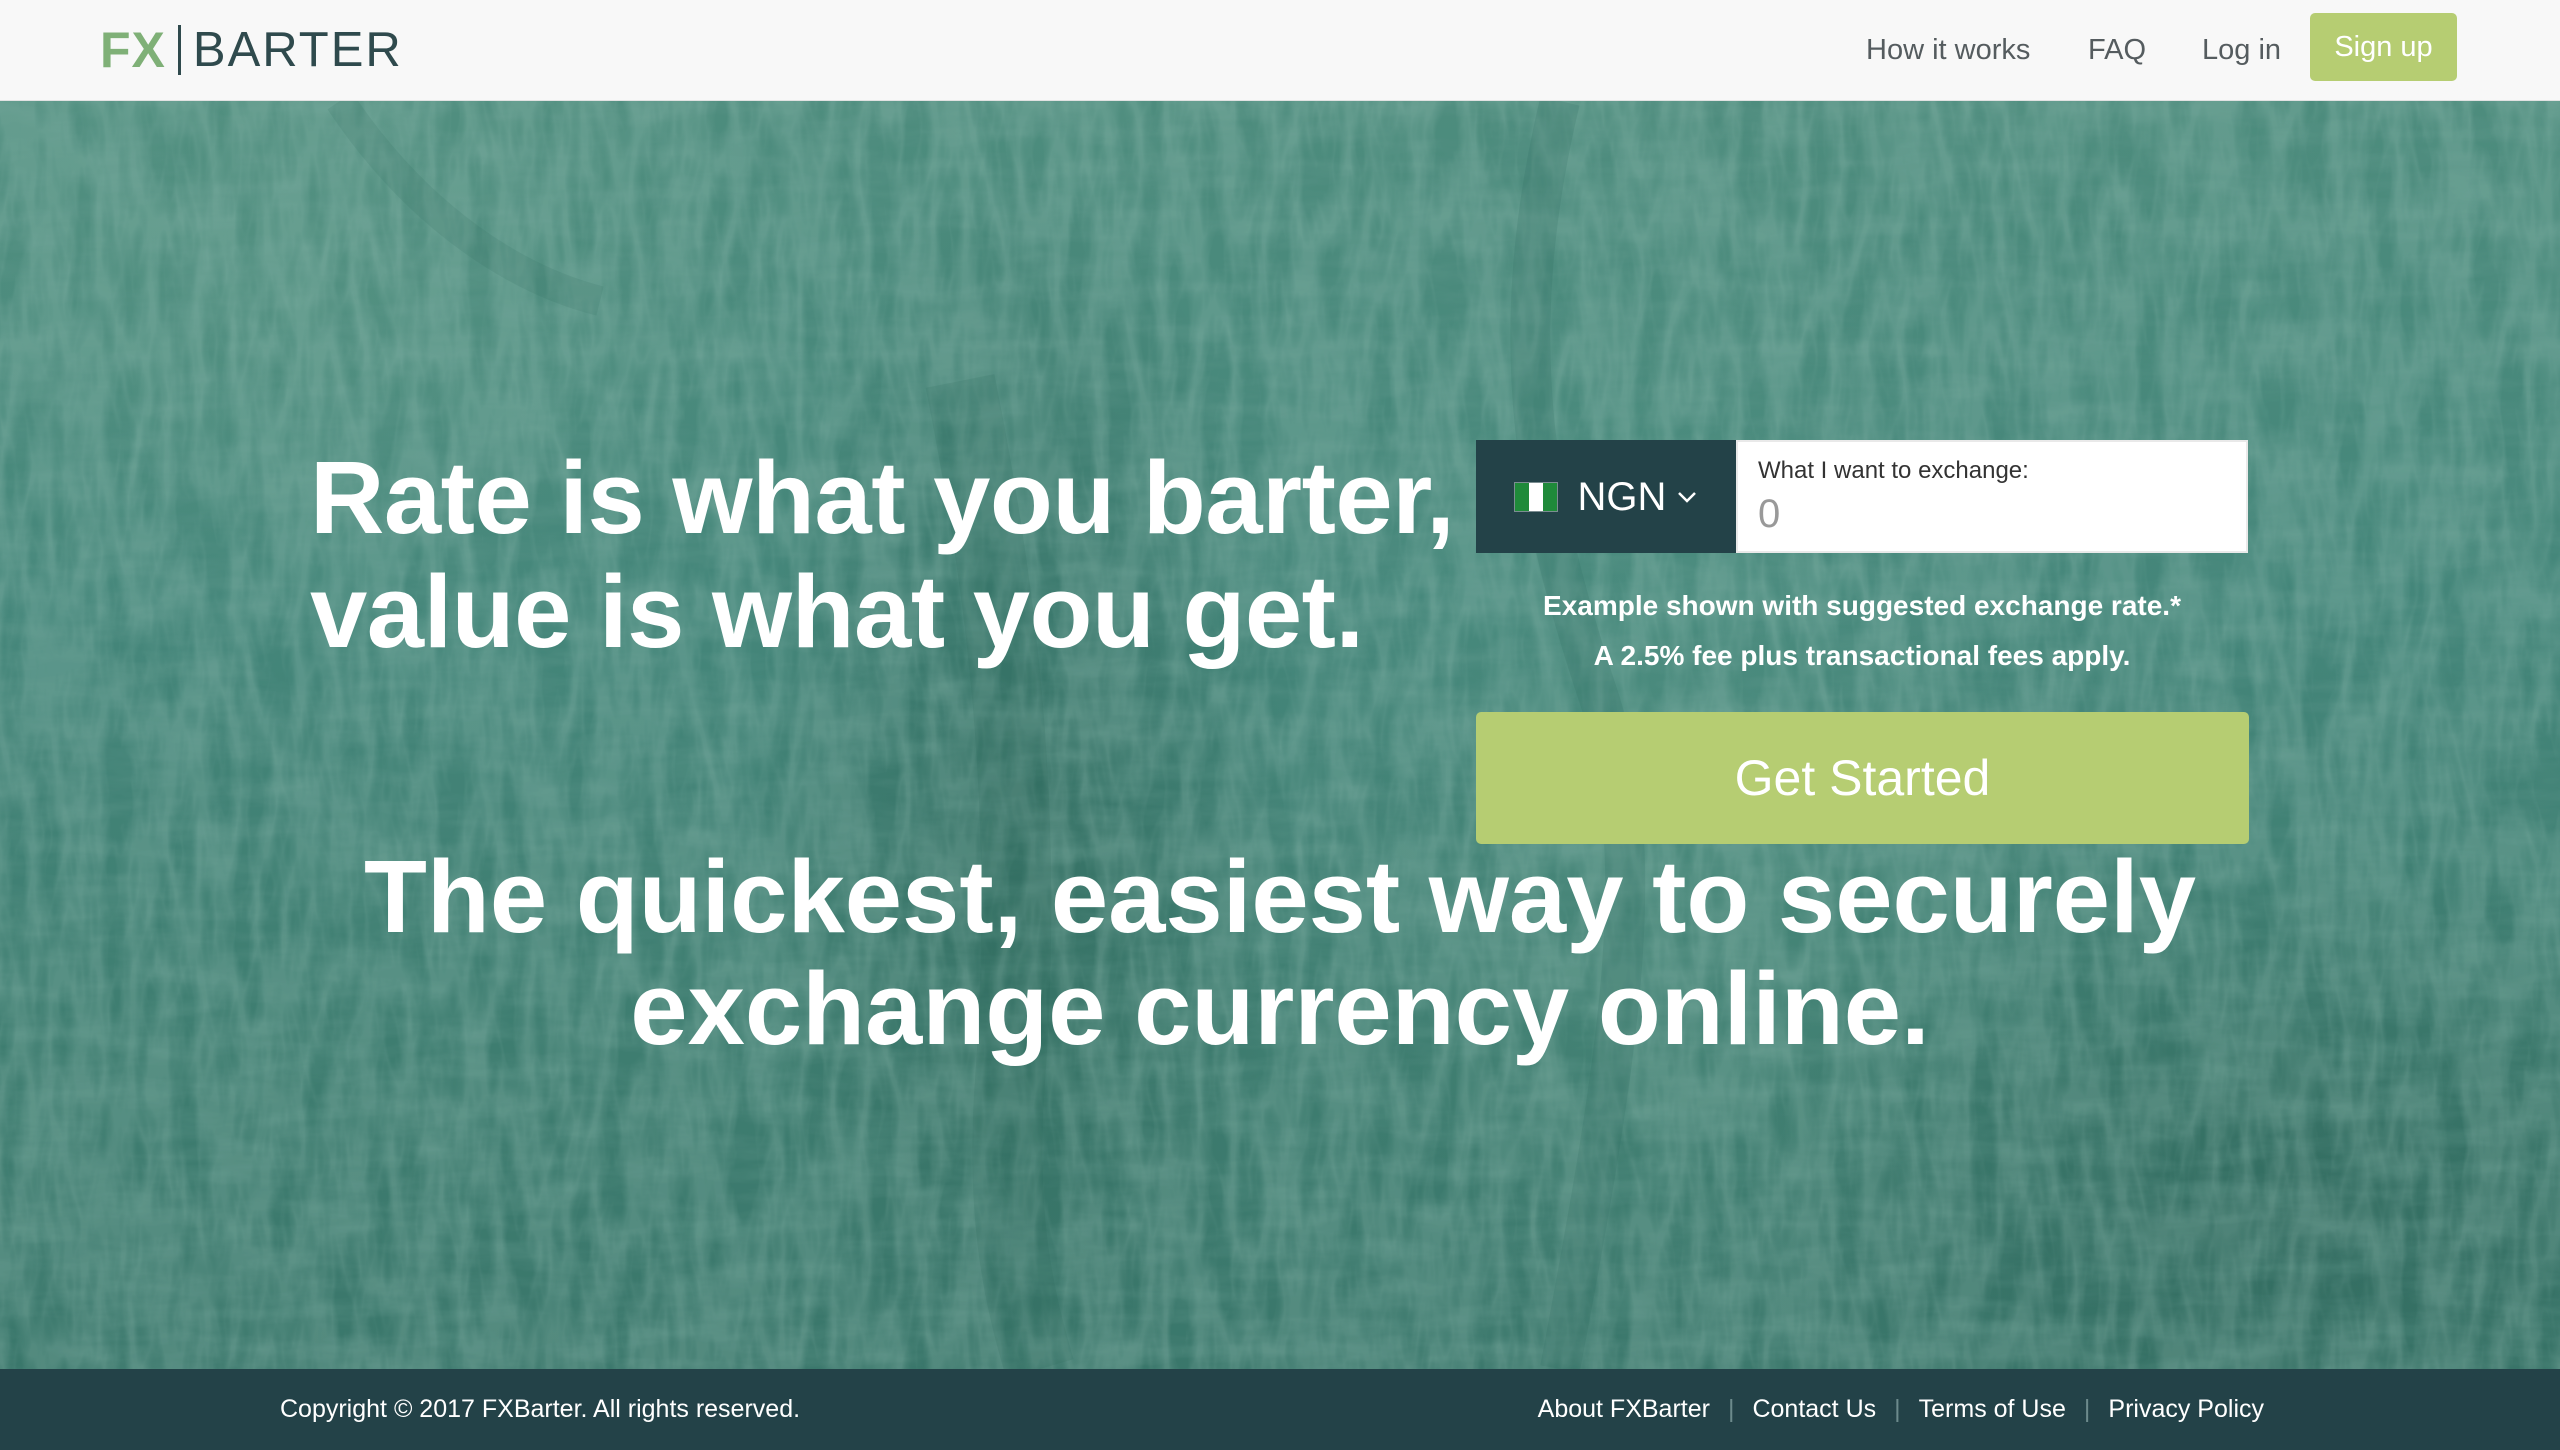  What do you see at coordinates (1992, 1409) in the screenshot?
I see `footer-link-terms: Terms of Use` at bounding box center [1992, 1409].